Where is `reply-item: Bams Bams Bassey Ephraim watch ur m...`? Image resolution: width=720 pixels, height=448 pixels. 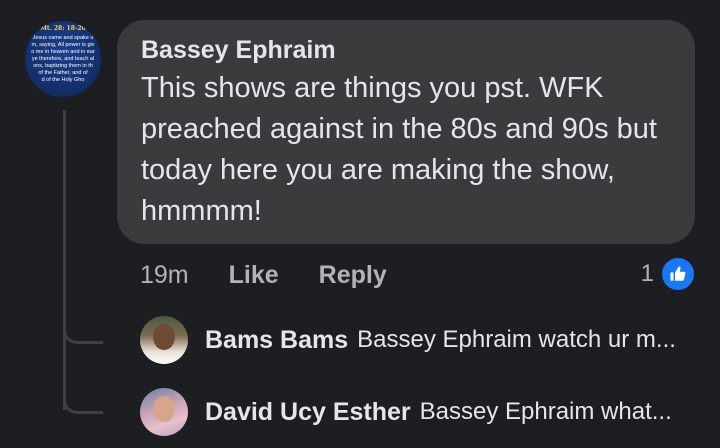 reply-item: Bams Bams Bassey Ephraim watch ur m... is located at coordinates (420, 340).